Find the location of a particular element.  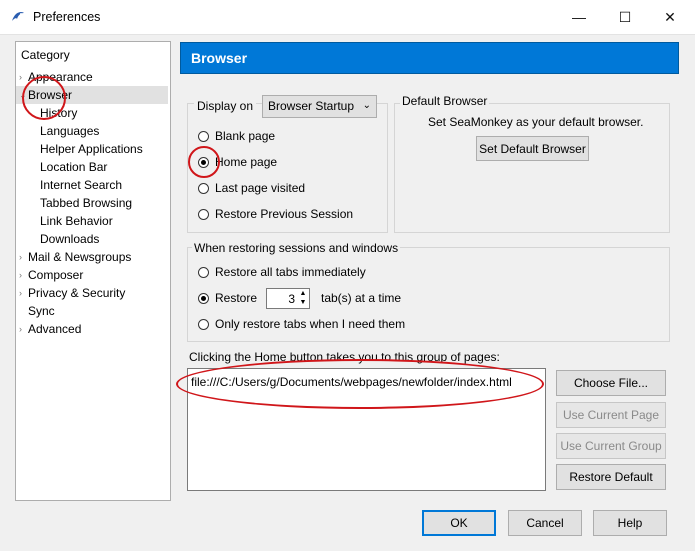

sidebar-item-location-bar: Location Bar is located at coordinates (92, 167).